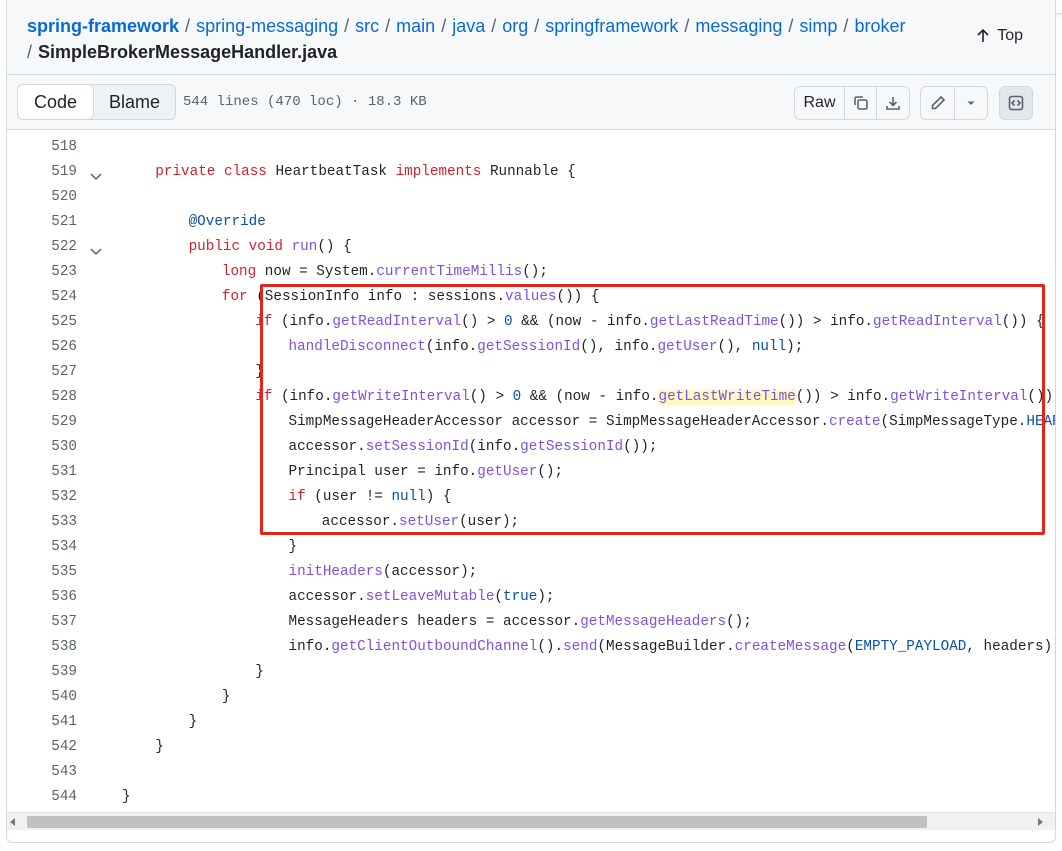 This screenshot has width=1062, height=851. What do you see at coordinates (42, 447) in the screenshot?
I see `line-number: 530` at bounding box center [42, 447].